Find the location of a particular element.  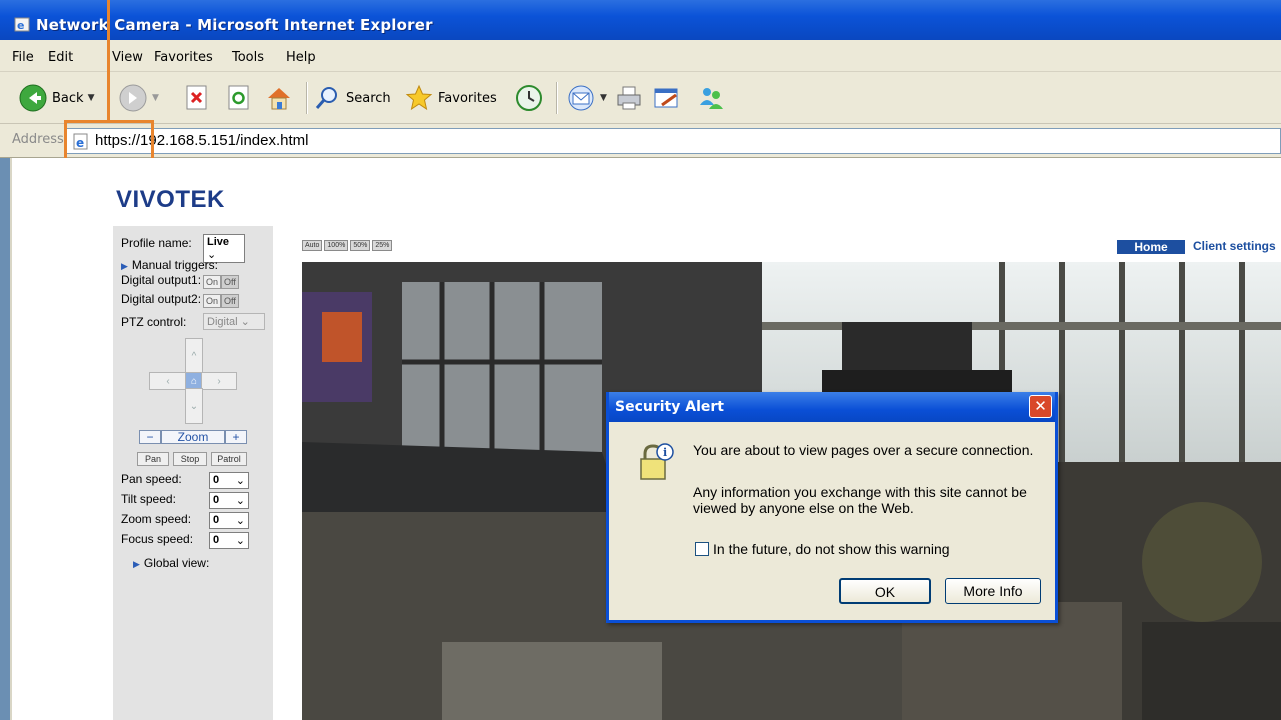

favorites-star-icon is located at coordinates (419, 97).